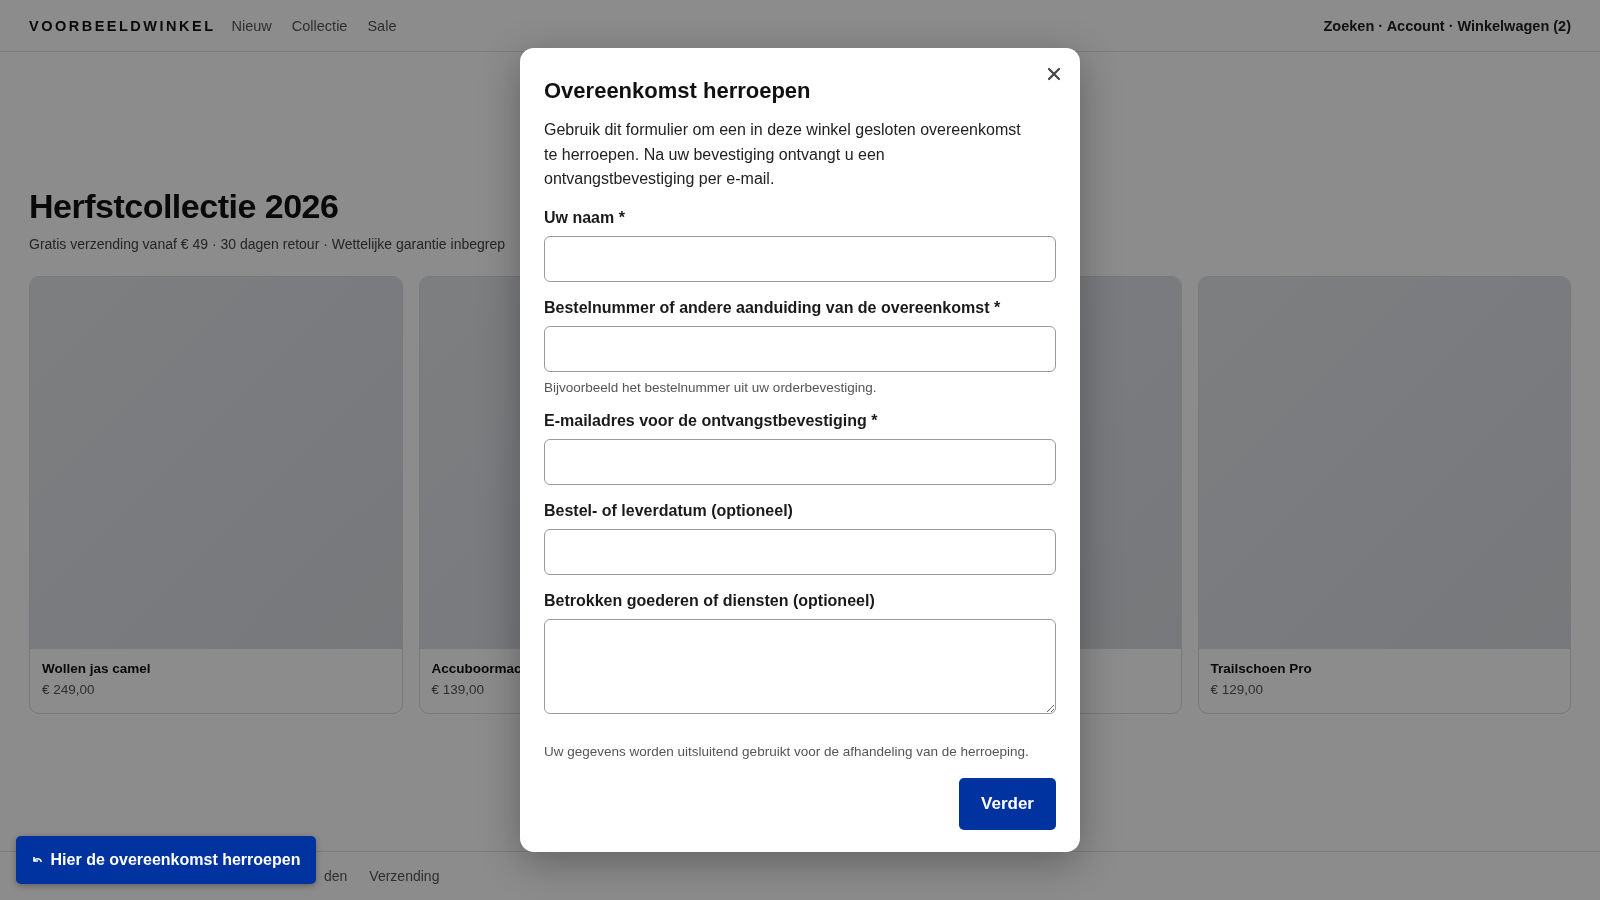 This screenshot has width=1600, height=900. Describe the element at coordinates (711, 387) in the screenshot. I see `field-hint: Bijvoorbeeld het bestelnummer uit uw orderbevestiging.` at that location.